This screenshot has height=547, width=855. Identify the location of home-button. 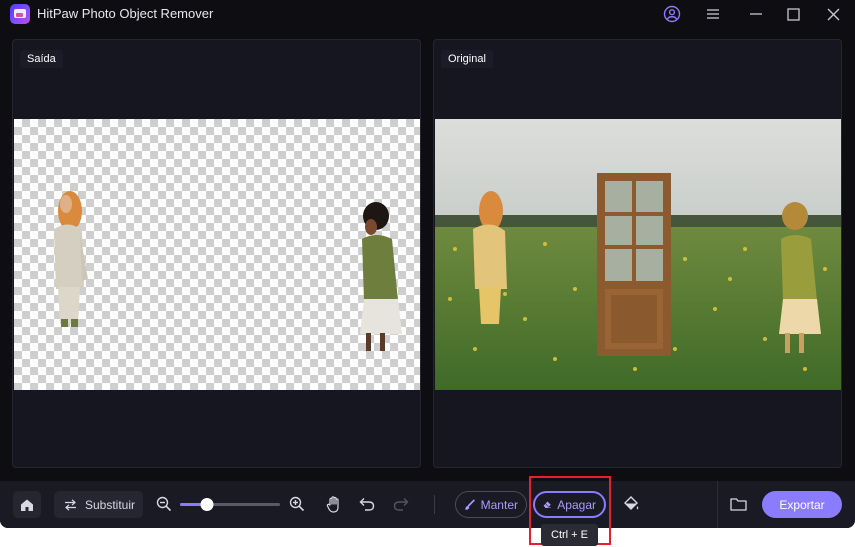
(27, 504).